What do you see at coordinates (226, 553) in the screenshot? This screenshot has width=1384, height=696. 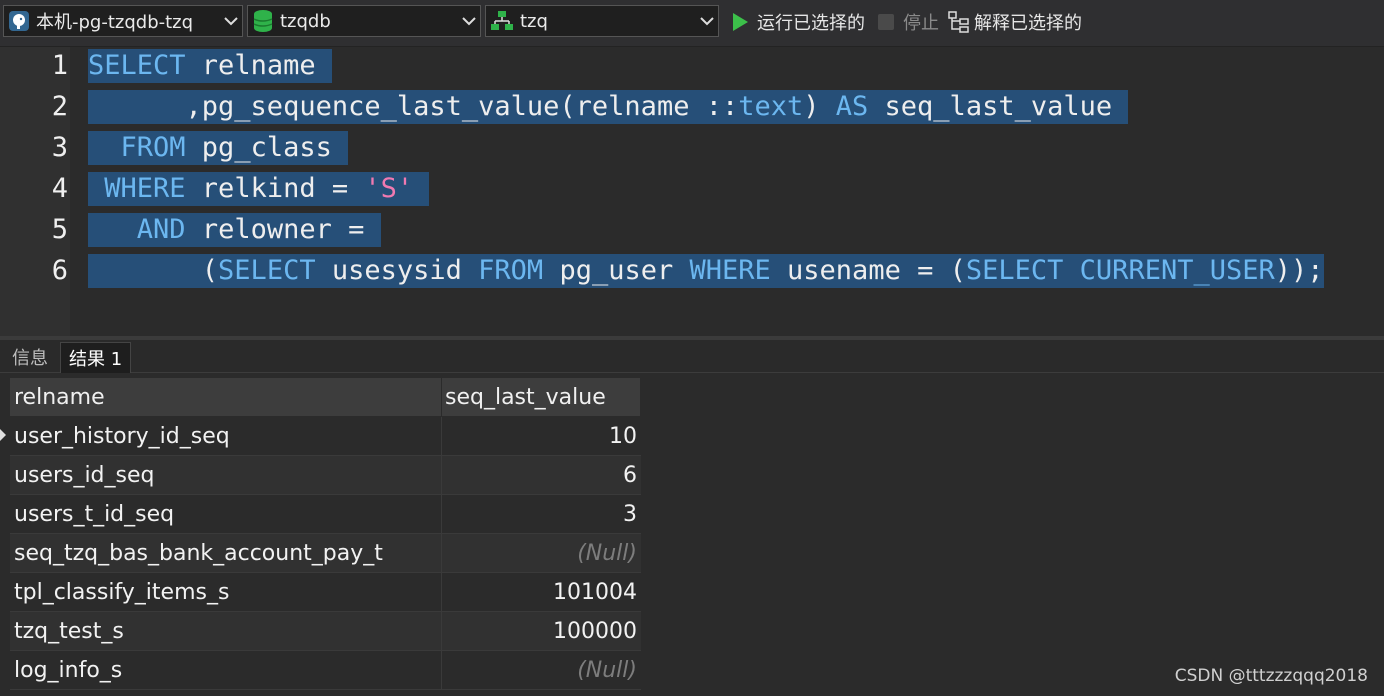 I see `cell-relname: seq_tzq_bas_bank_account_pay_t` at bounding box center [226, 553].